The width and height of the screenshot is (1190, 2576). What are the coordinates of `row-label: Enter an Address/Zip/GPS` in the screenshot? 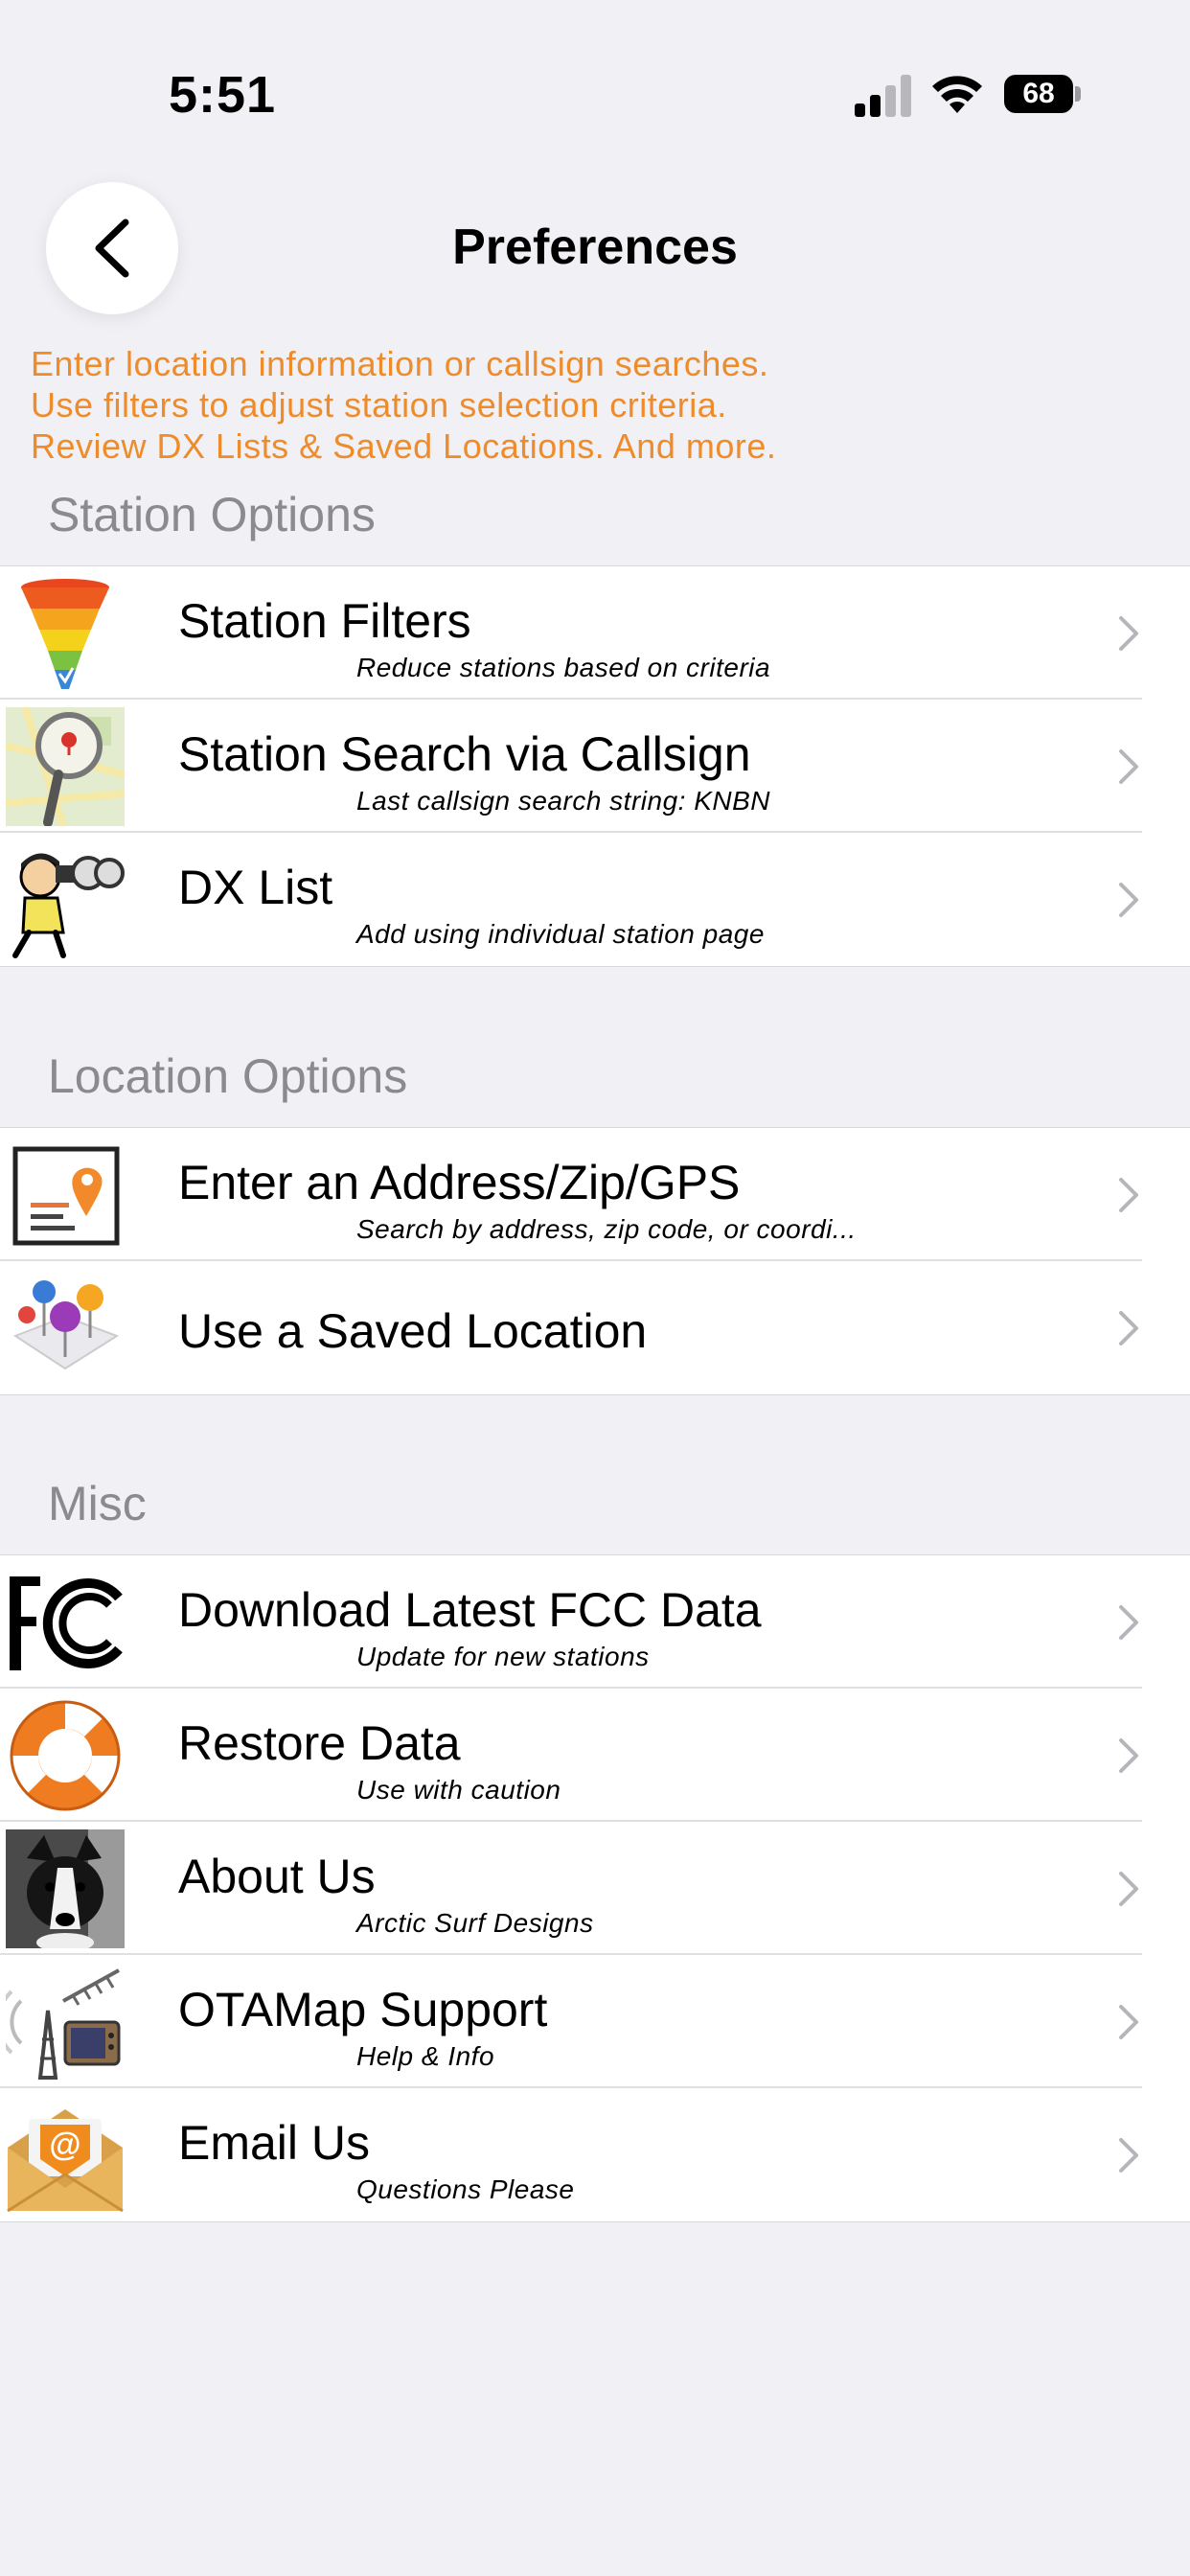 It's located at (460, 1182).